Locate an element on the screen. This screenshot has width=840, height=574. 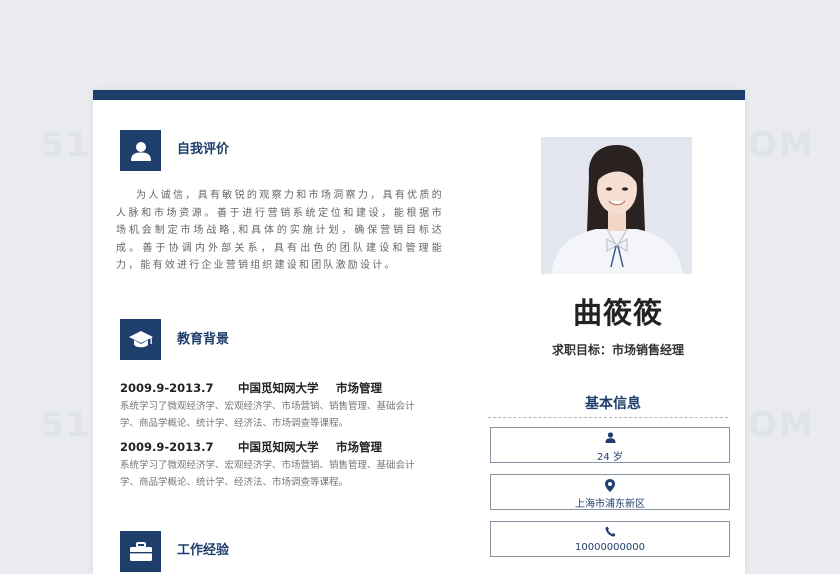
header-bar is located at coordinates (419, 95).